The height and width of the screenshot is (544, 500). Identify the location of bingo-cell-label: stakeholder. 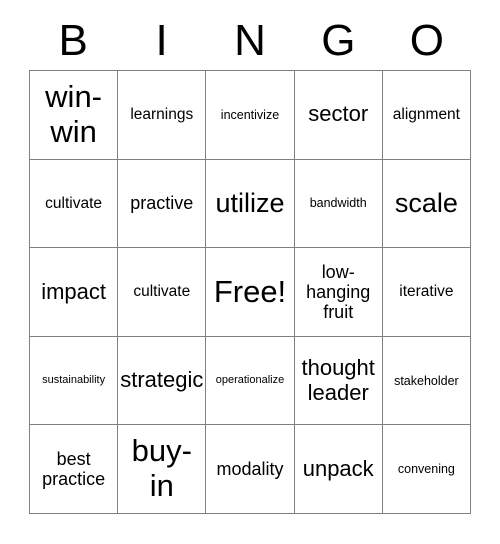
(426, 380).